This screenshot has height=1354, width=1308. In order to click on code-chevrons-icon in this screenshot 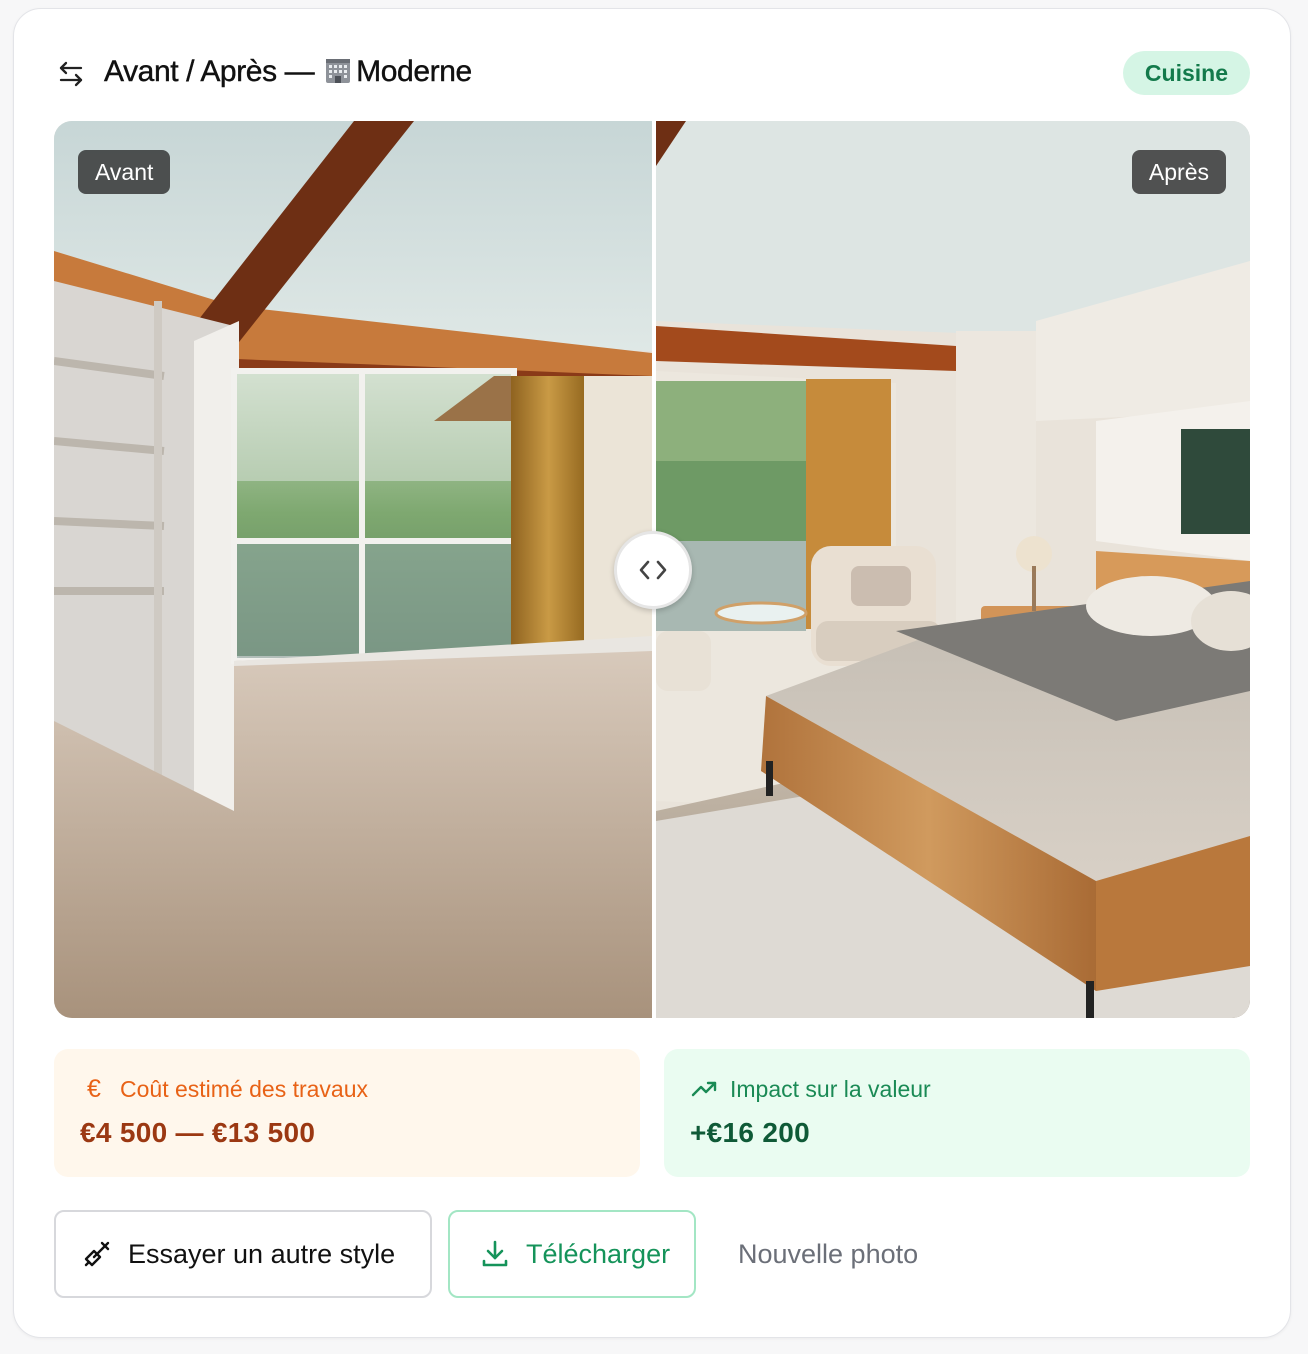, I will do `click(653, 570)`.